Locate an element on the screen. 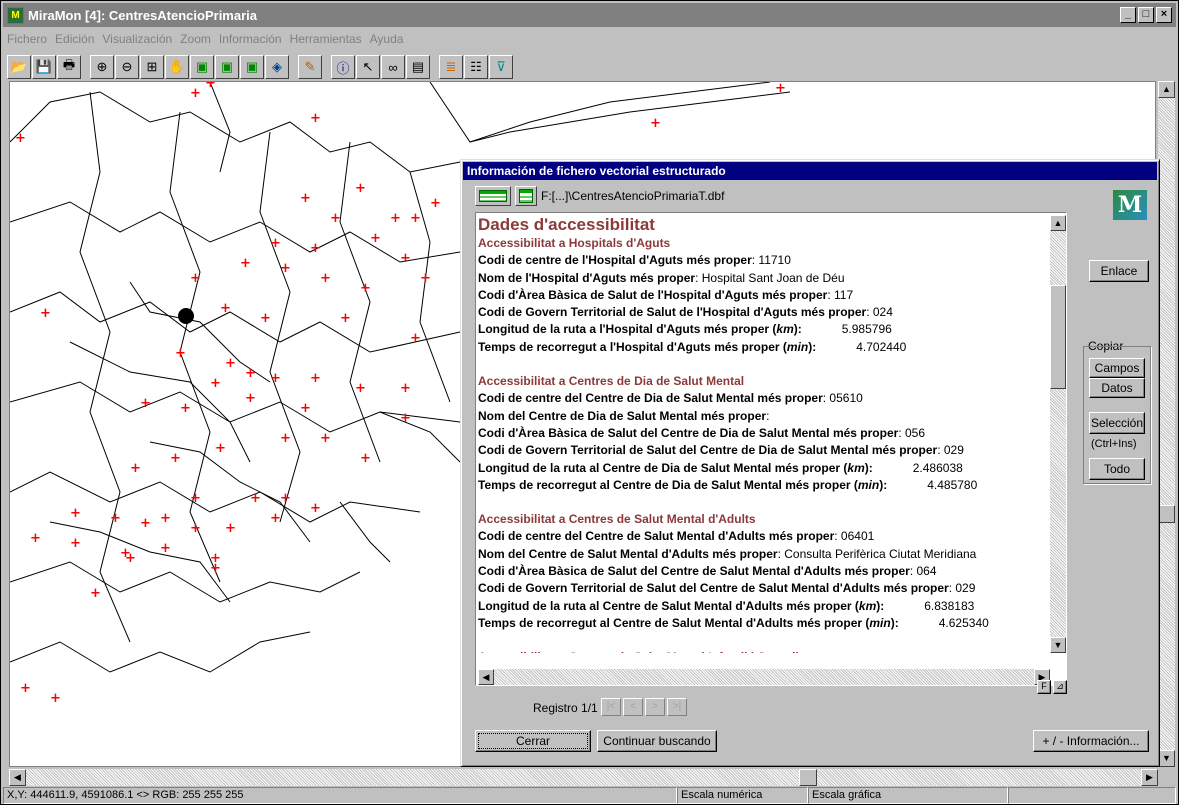 This screenshot has height=805, width=1179. view-3-icon: ▣ is located at coordinates (252, 67).